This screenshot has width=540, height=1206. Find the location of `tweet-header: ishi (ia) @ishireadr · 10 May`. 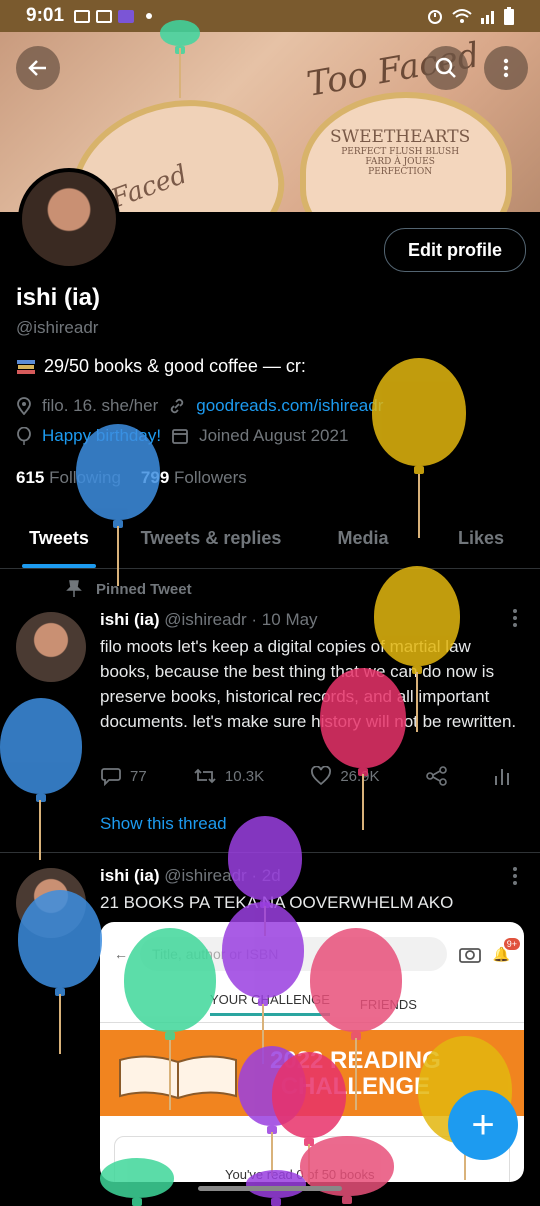

tweet-header: ishi (ia) @ishireadr · 10 May is located at coordinates (209, 620).